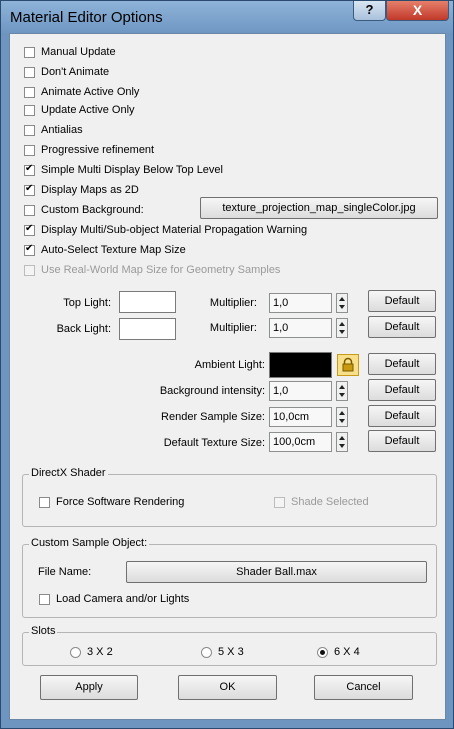  I want to click on background-intensity-field: 1,0, so click(300, 391).